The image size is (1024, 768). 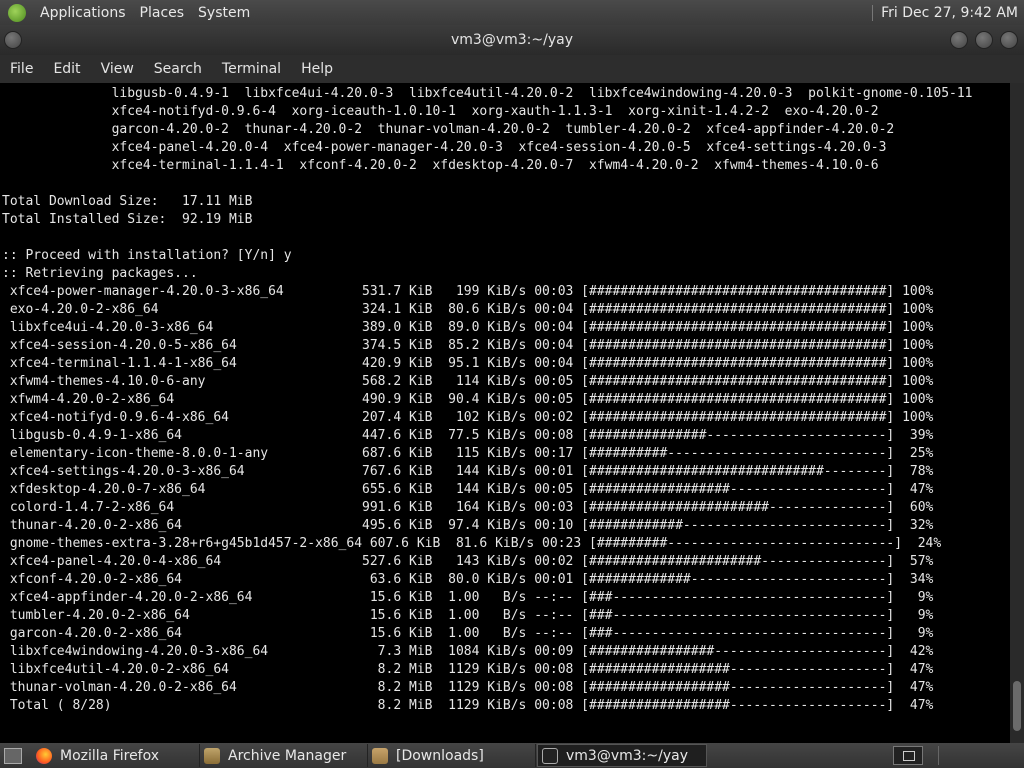 What do you see at coordinates (512, 69) in the screenshot?
I see `menubar: File Edit View Search Terminal Help` at bounding box center [512, 69].